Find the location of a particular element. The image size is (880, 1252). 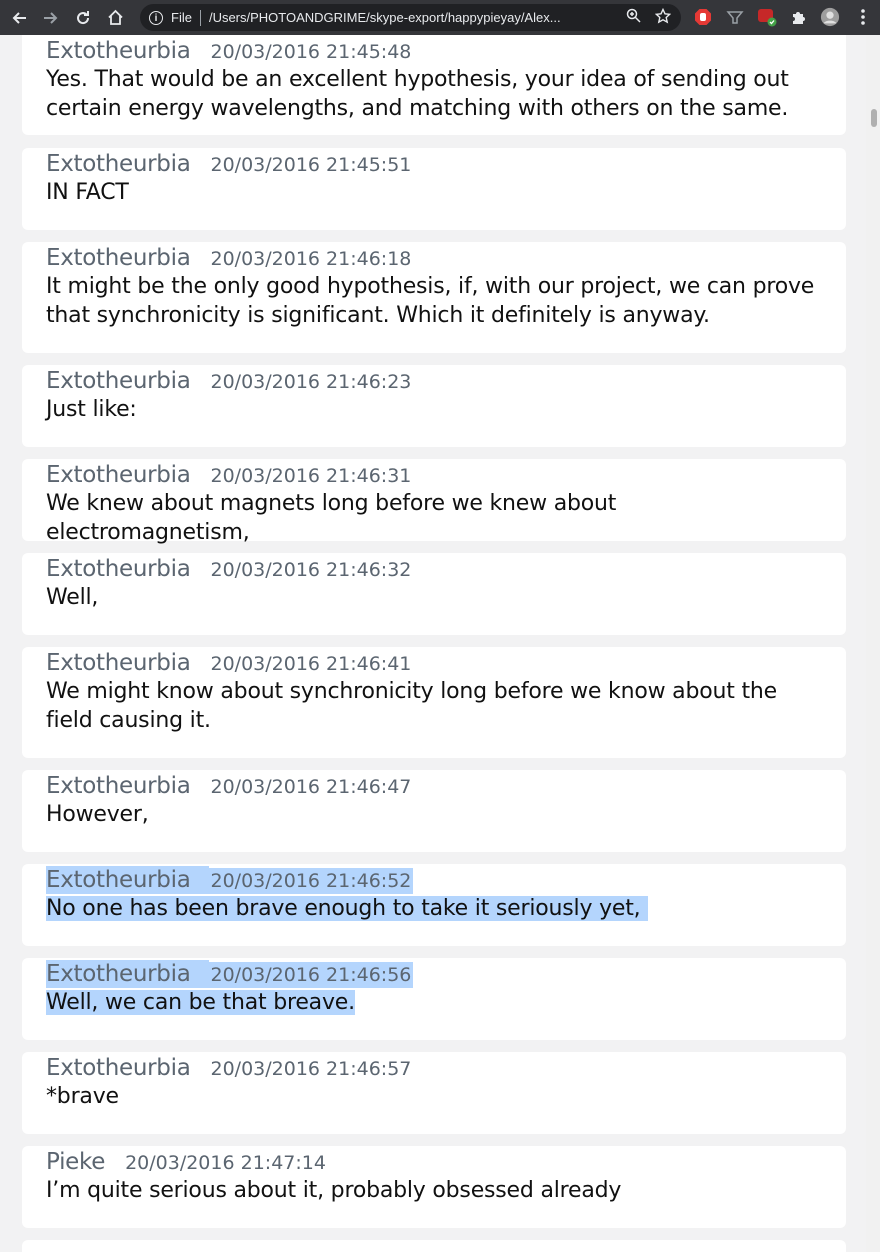

message-text: *brave is located at coordinates (82, 1096).